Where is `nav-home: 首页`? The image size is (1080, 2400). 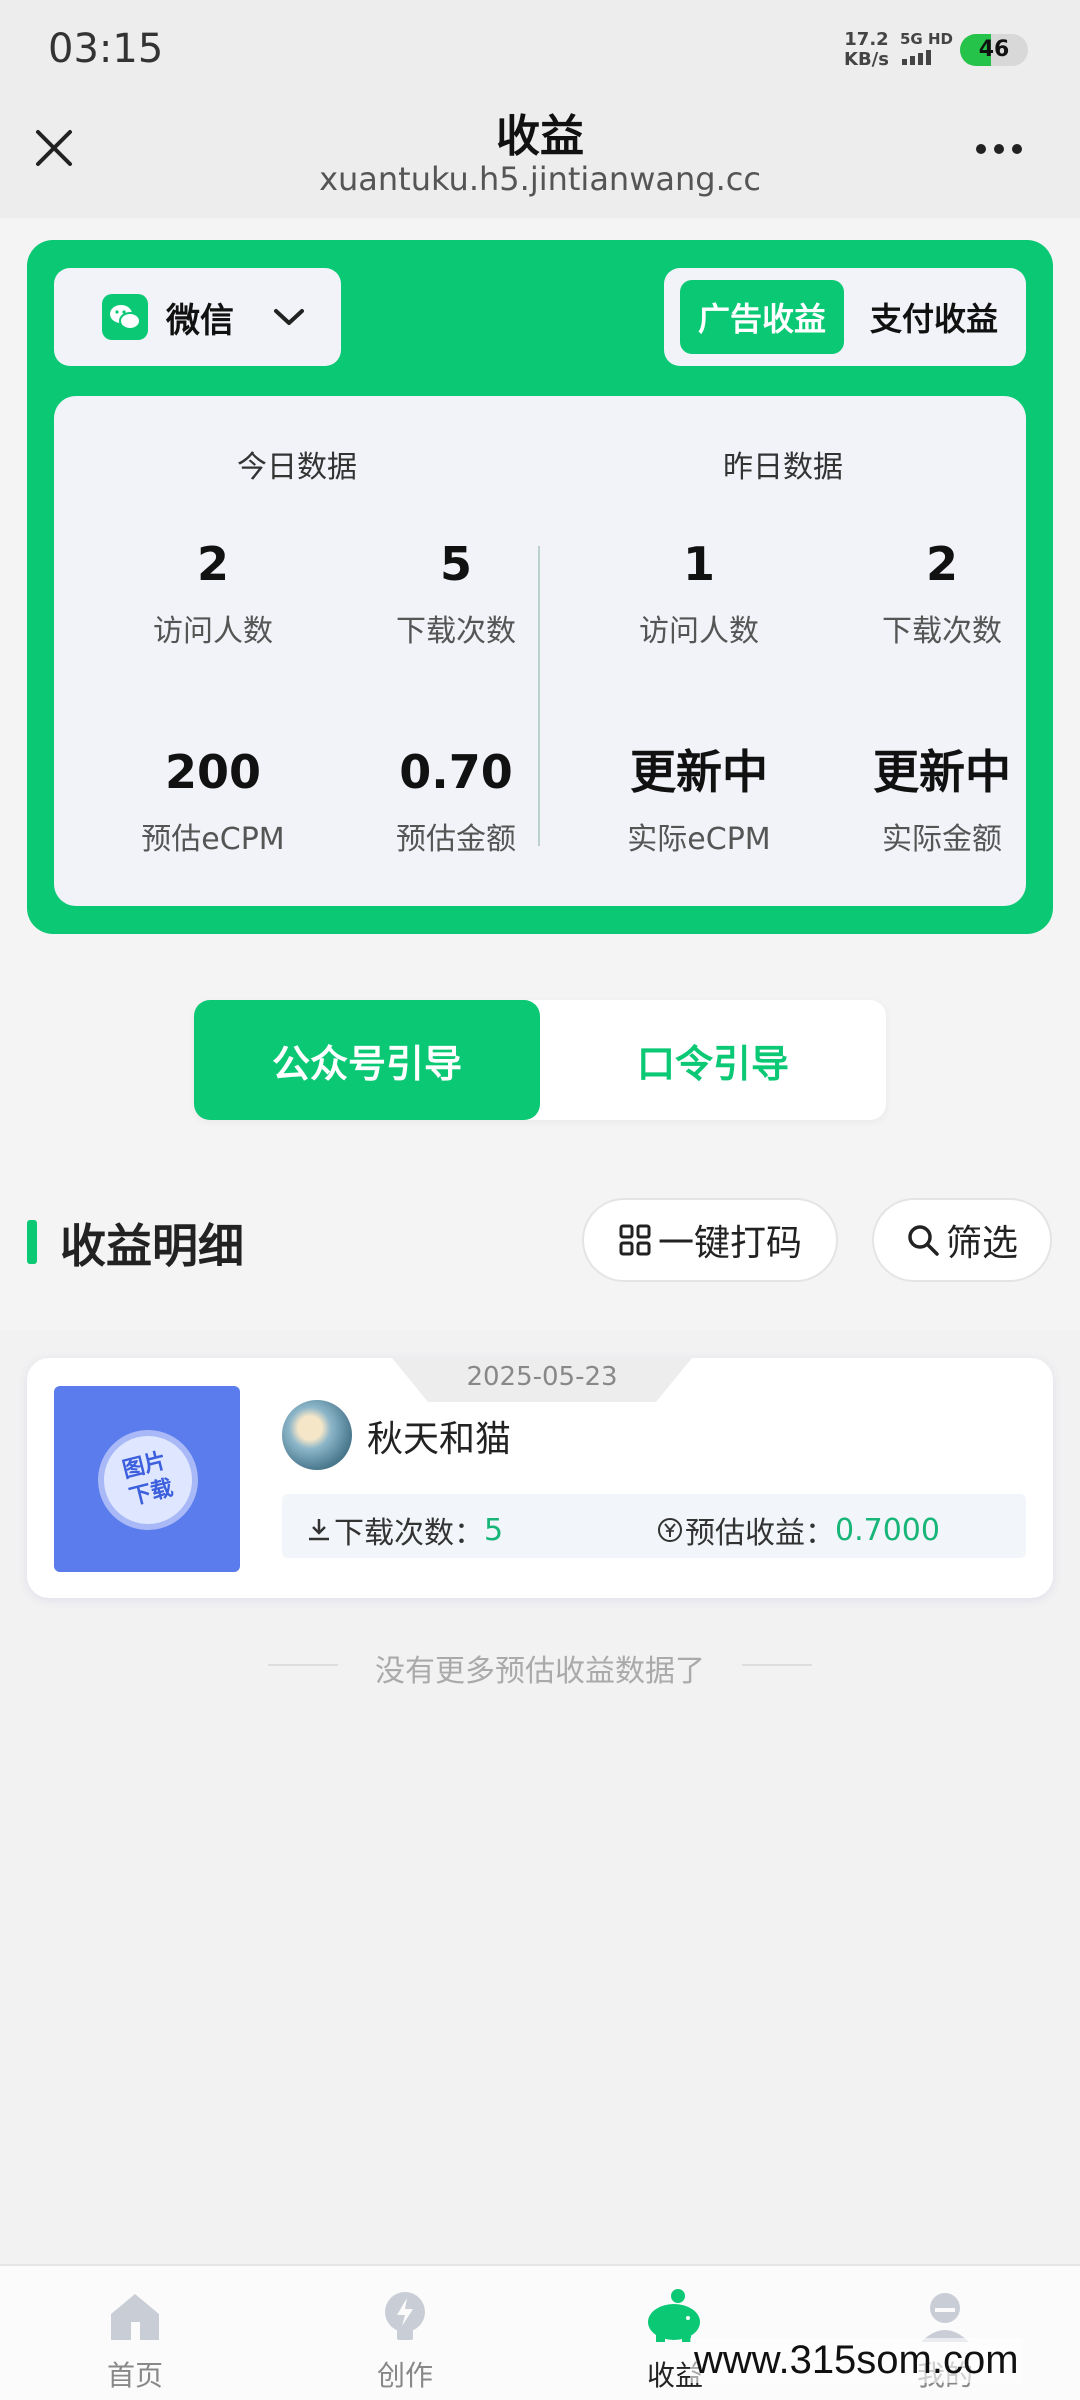 nav-home: 首页 is located at coordinates (135, 2341).